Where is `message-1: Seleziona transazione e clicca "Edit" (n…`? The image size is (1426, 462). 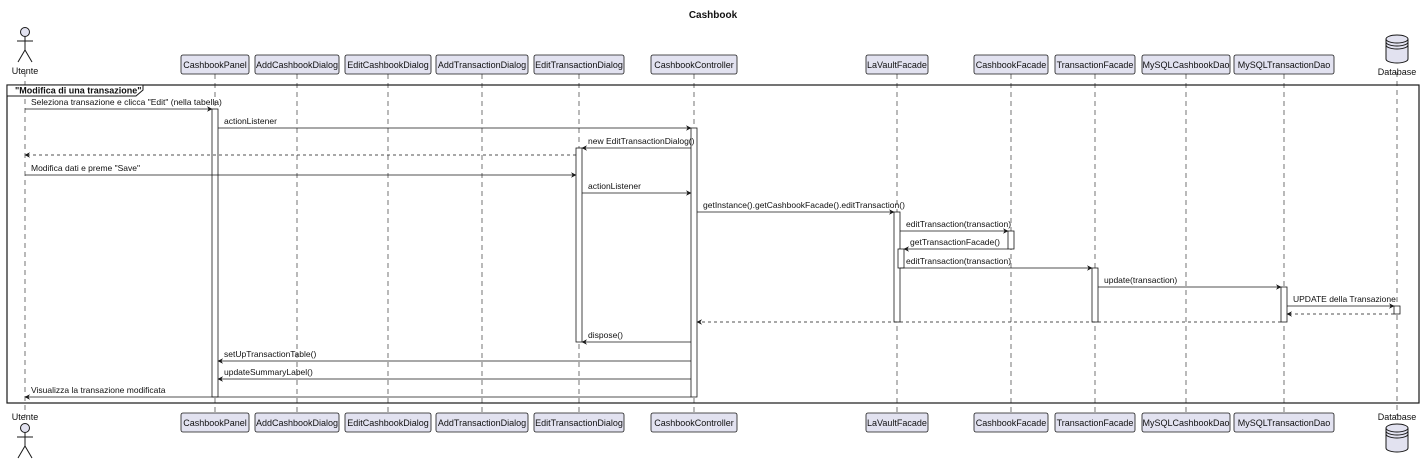 message-1: Seleziona transazione e clicca "Edit" (n… is located at coordinates (123, 104).